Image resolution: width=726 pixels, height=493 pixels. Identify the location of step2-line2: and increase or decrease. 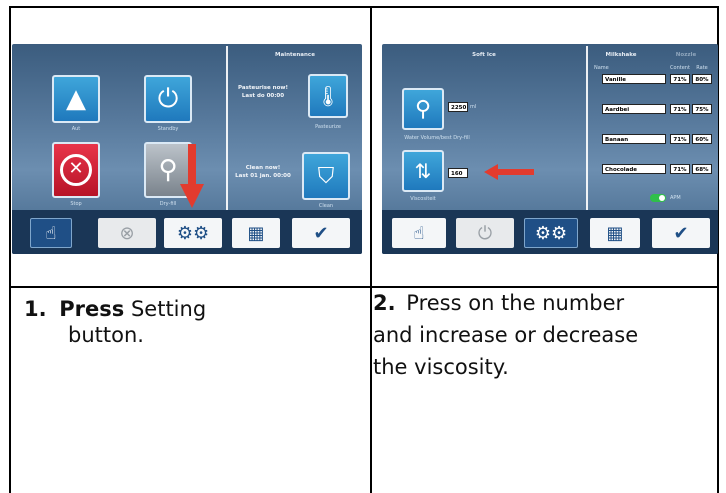
(506, 335).